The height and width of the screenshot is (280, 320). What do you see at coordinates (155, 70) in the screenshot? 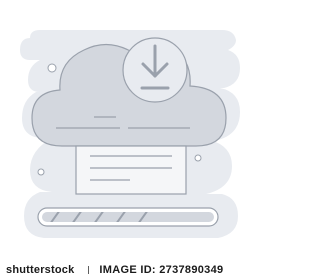
I see `download-icon` at bounding box center [155, 70].